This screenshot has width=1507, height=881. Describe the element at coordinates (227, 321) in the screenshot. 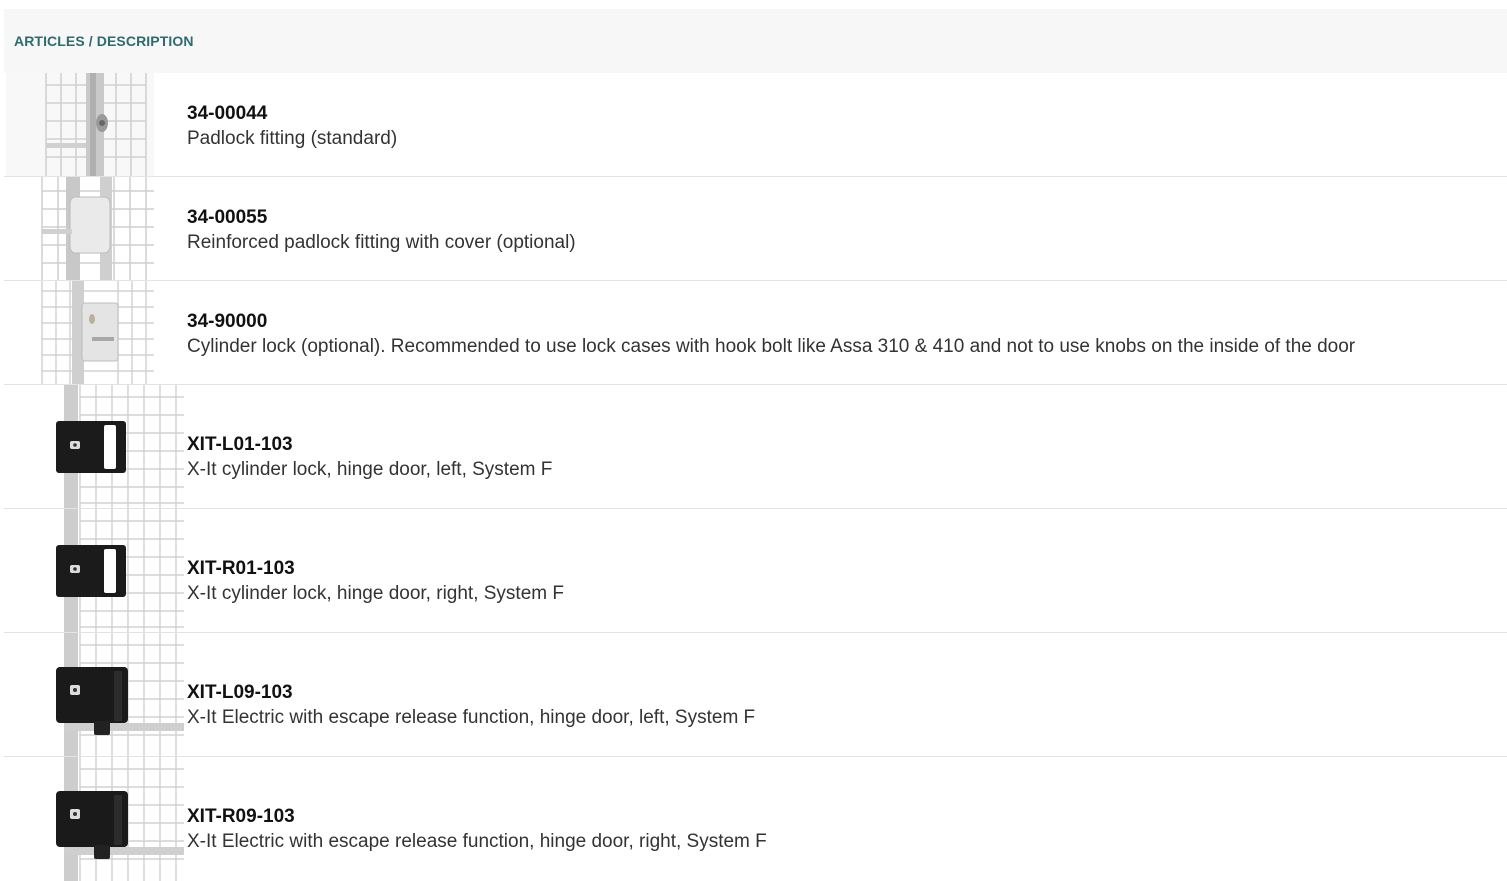

I see `article-code: 34-90000` at that location.